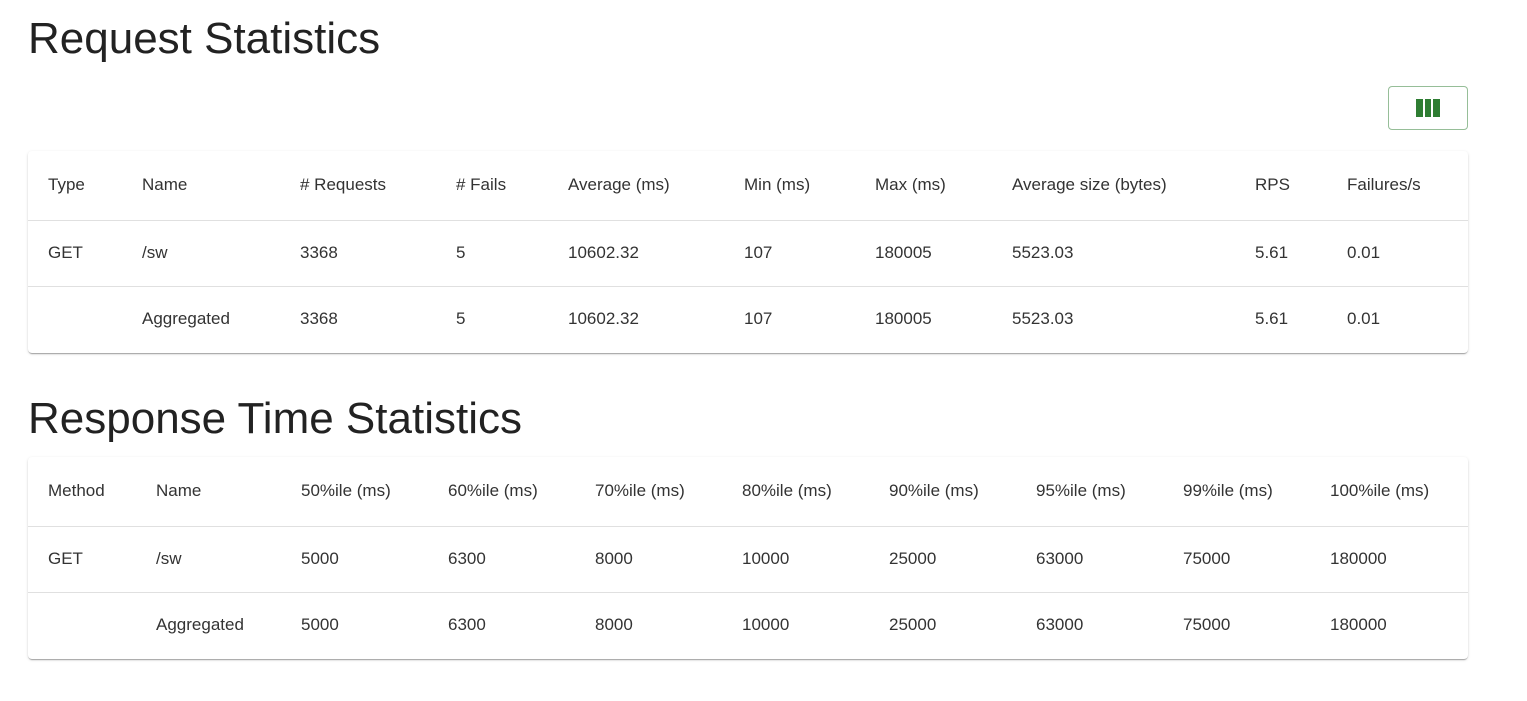  I want to click on column-header: 80%ile (ms), so click(795, 491).